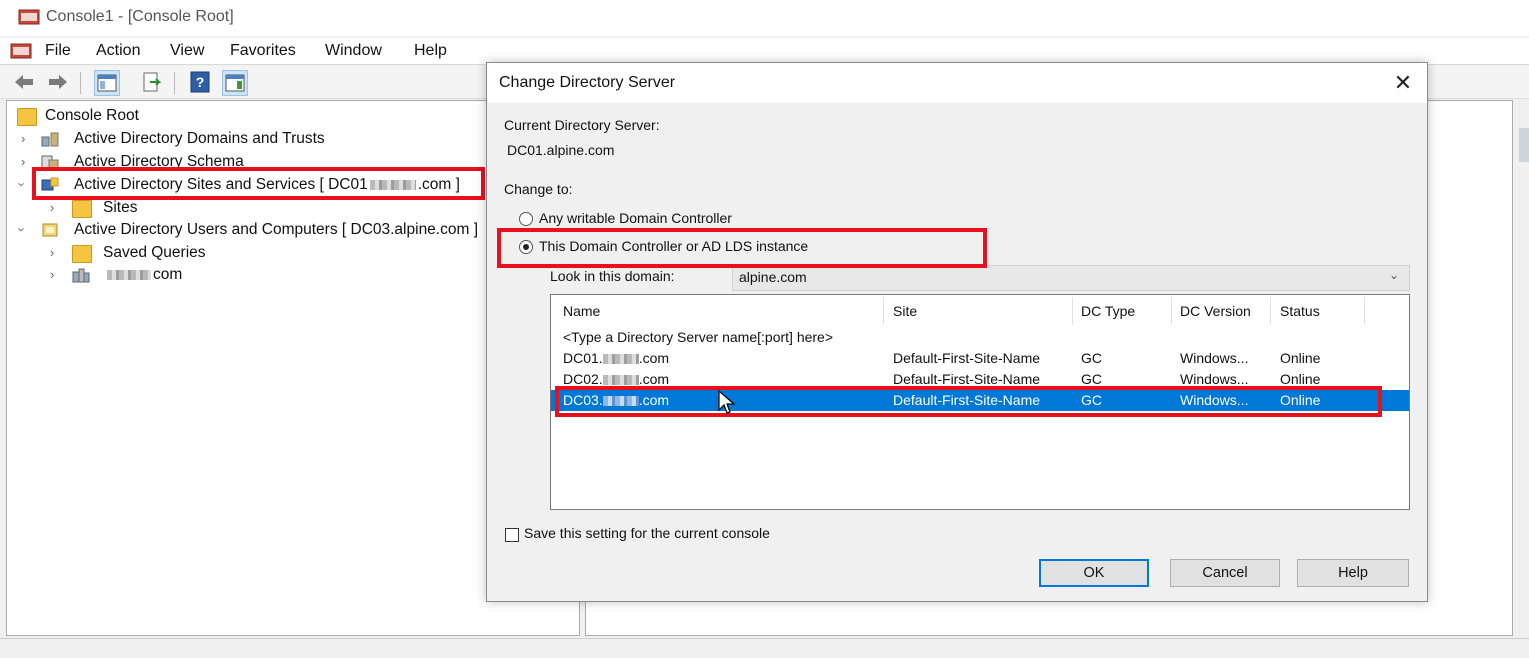 The image size is (1529, 658). I want to click on menu-action: Action, so click(118, 51).